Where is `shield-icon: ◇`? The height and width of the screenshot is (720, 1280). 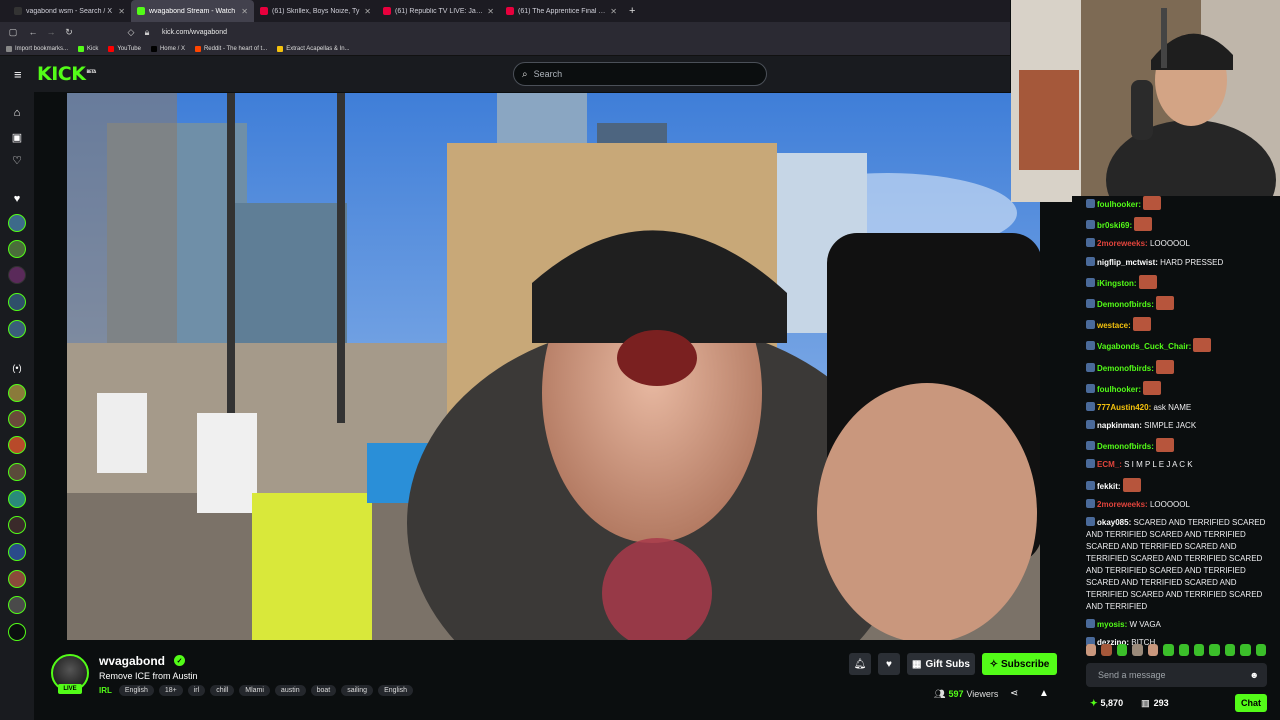
shield-icon: ◇ is located at coordinates (131, 32).